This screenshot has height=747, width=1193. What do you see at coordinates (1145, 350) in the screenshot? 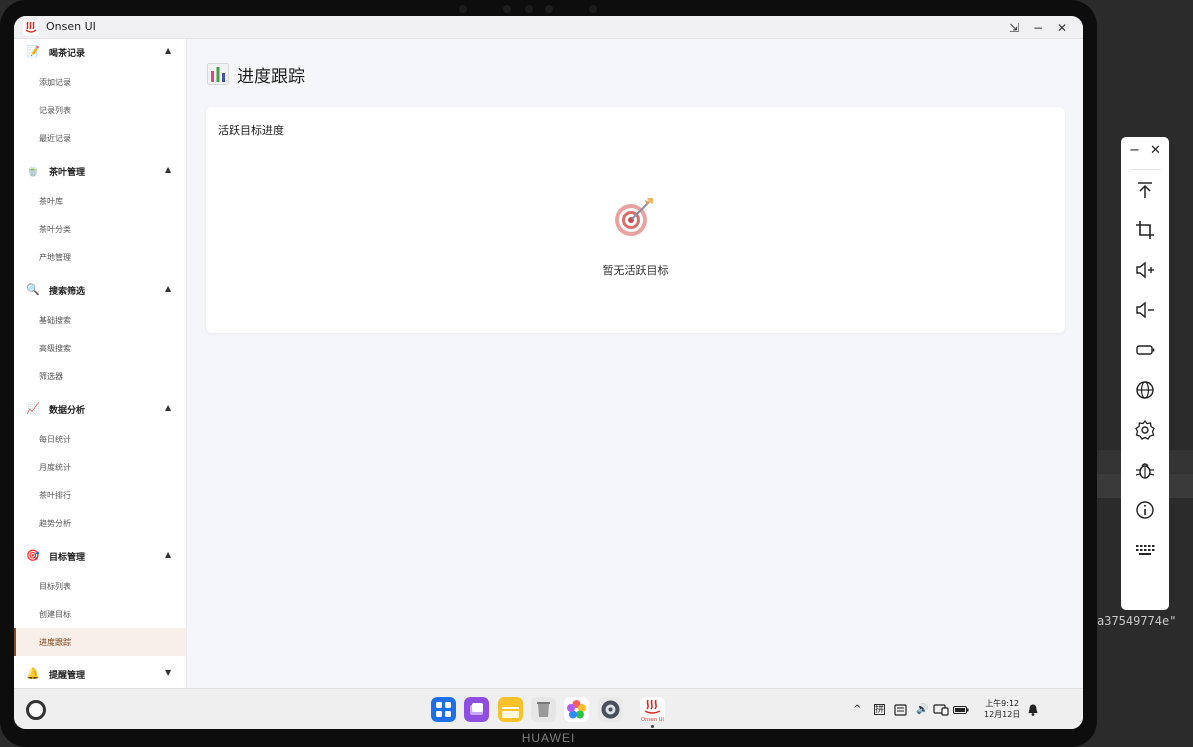
I see `power-icon` at bounding box center [1145, 350].